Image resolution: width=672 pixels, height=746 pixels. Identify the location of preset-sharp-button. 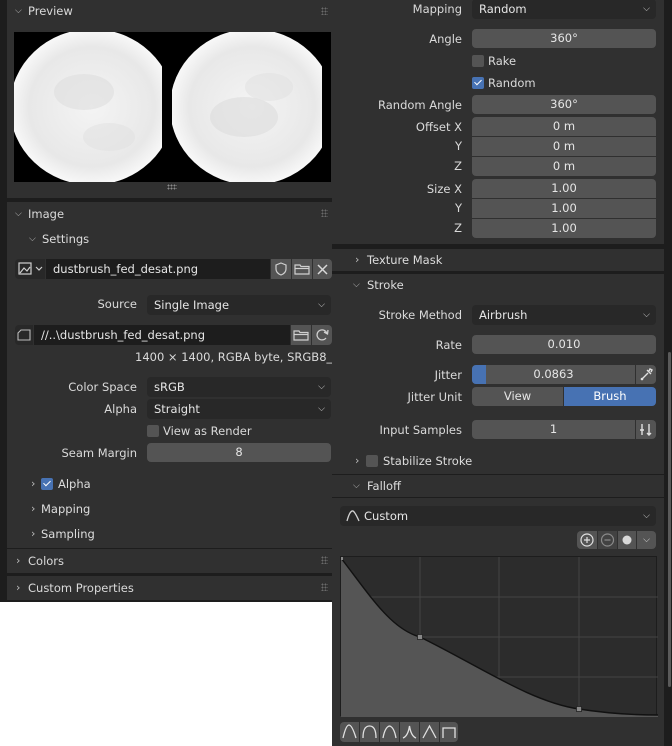
(409, 732).